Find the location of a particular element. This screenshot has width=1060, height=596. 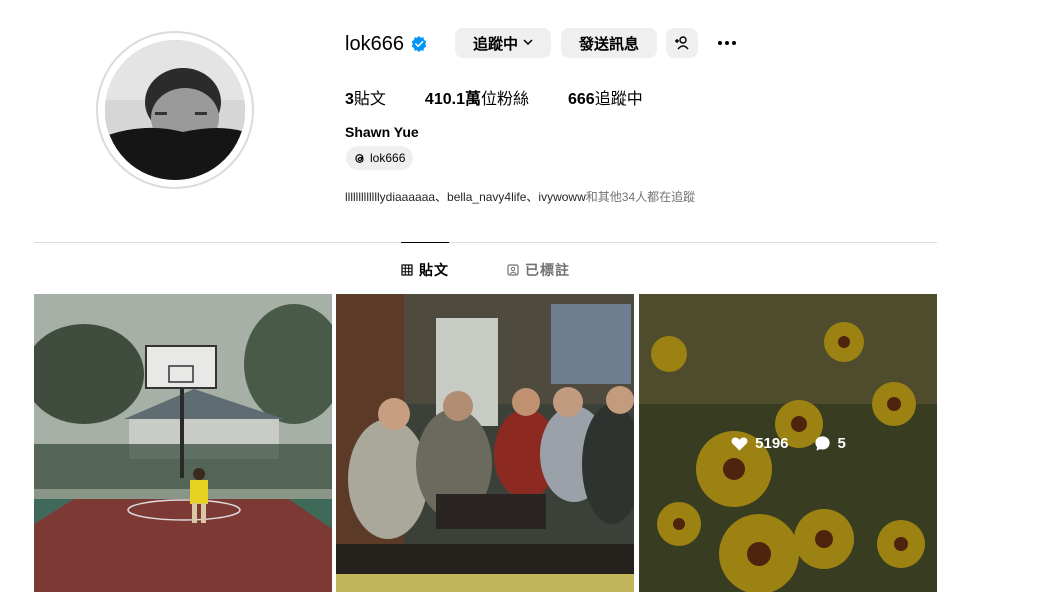

likes-stat: 5196 is located at coordinates (759, 443).